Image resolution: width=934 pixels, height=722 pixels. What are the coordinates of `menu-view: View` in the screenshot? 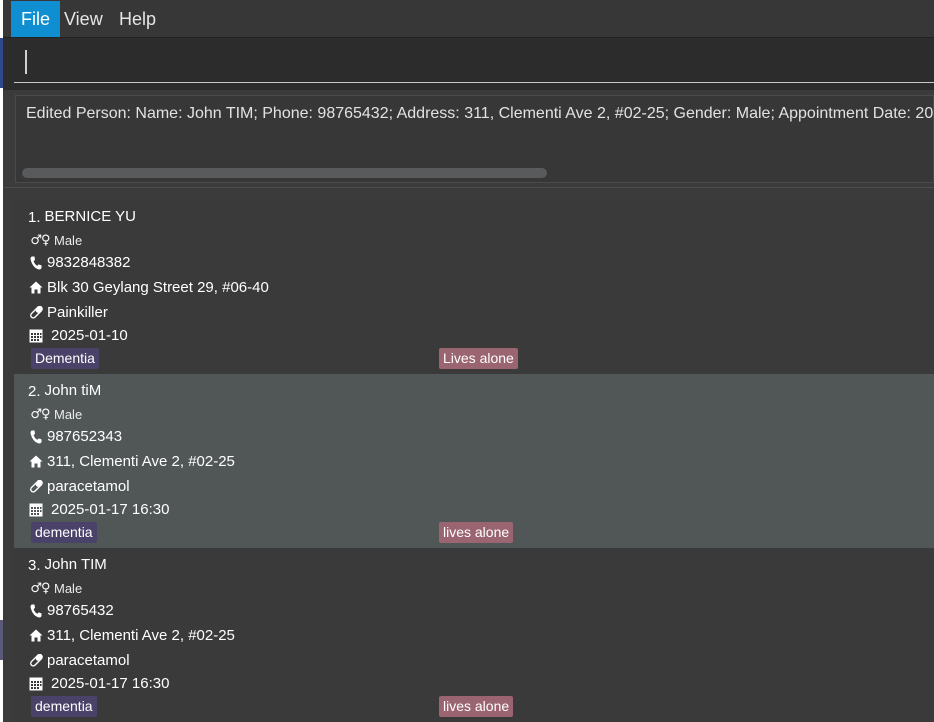 It's located at (83, 19).